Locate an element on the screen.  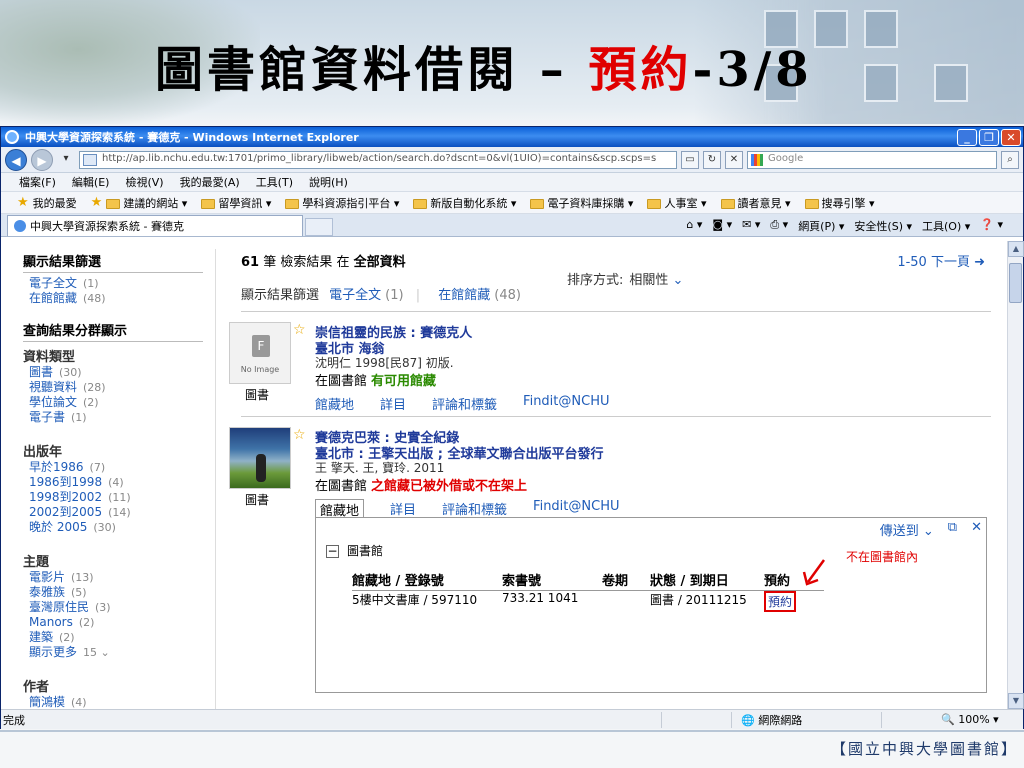
favorite-link: 留學資訊 ▾ is located at coordinates (236, 203).